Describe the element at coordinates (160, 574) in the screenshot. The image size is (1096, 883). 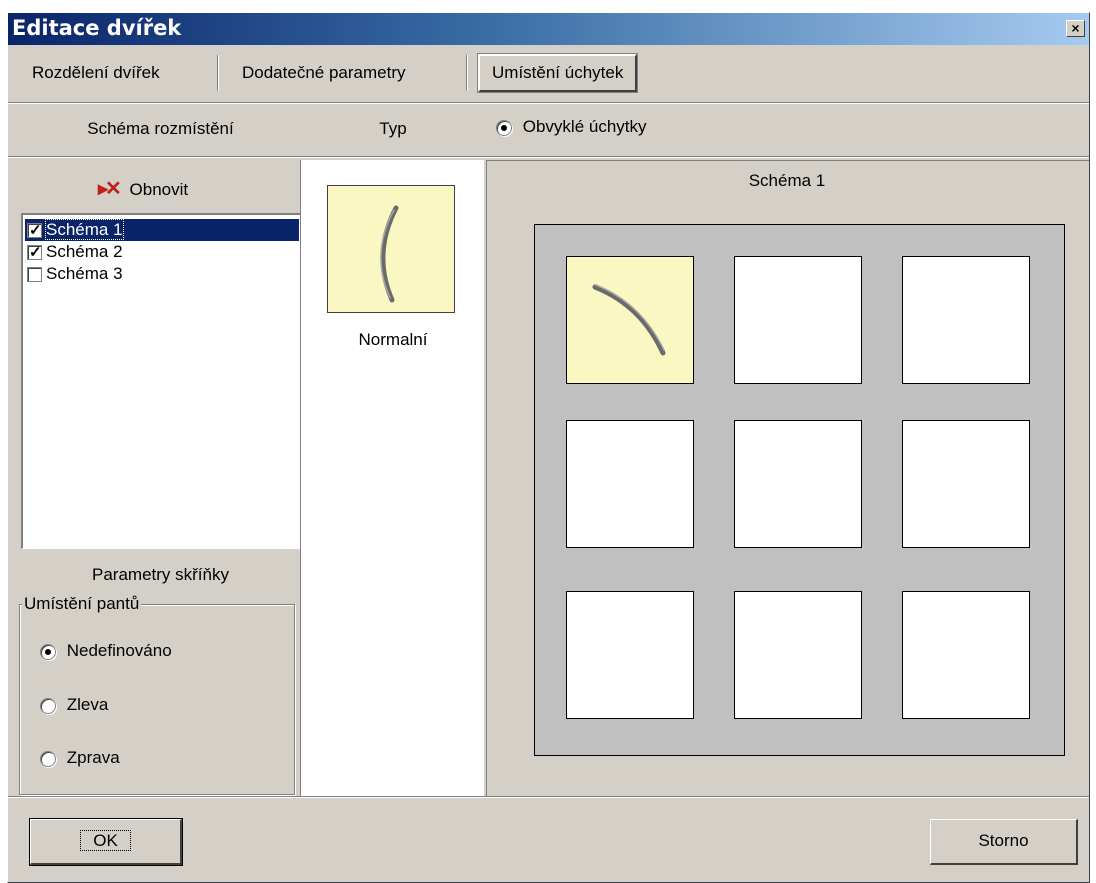
I see `cabinet-params-title: Parametry skříňky` at that location.